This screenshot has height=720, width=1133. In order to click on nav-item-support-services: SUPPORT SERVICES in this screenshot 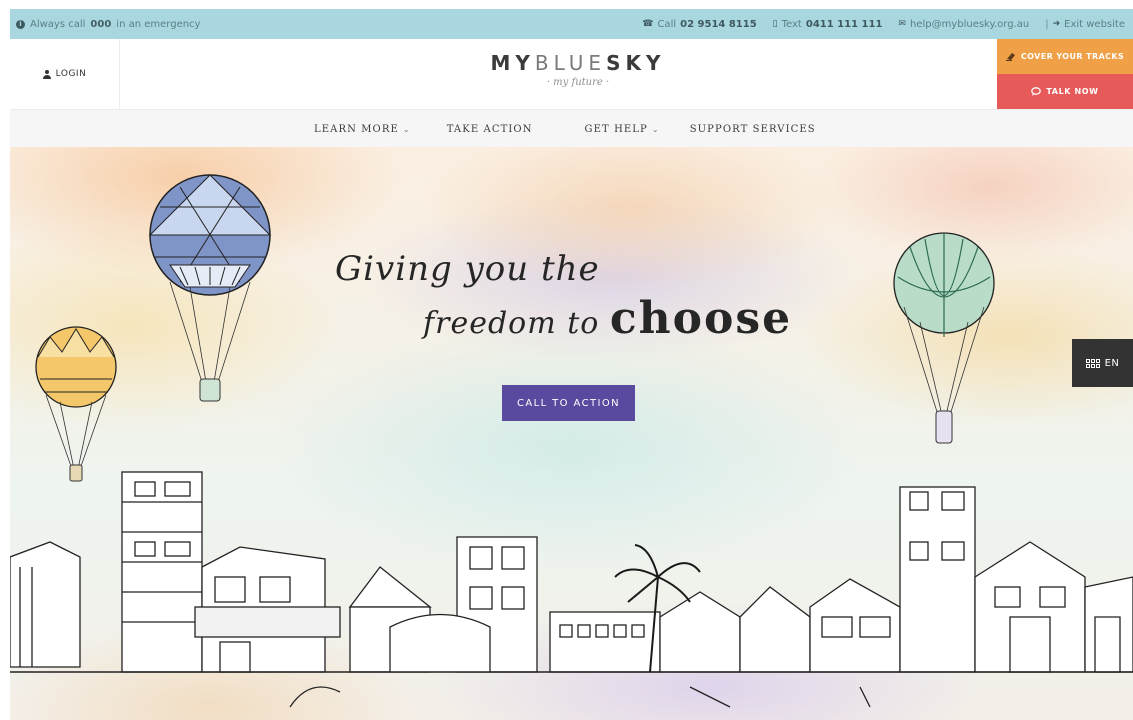, I will do `click(753, 129)`.